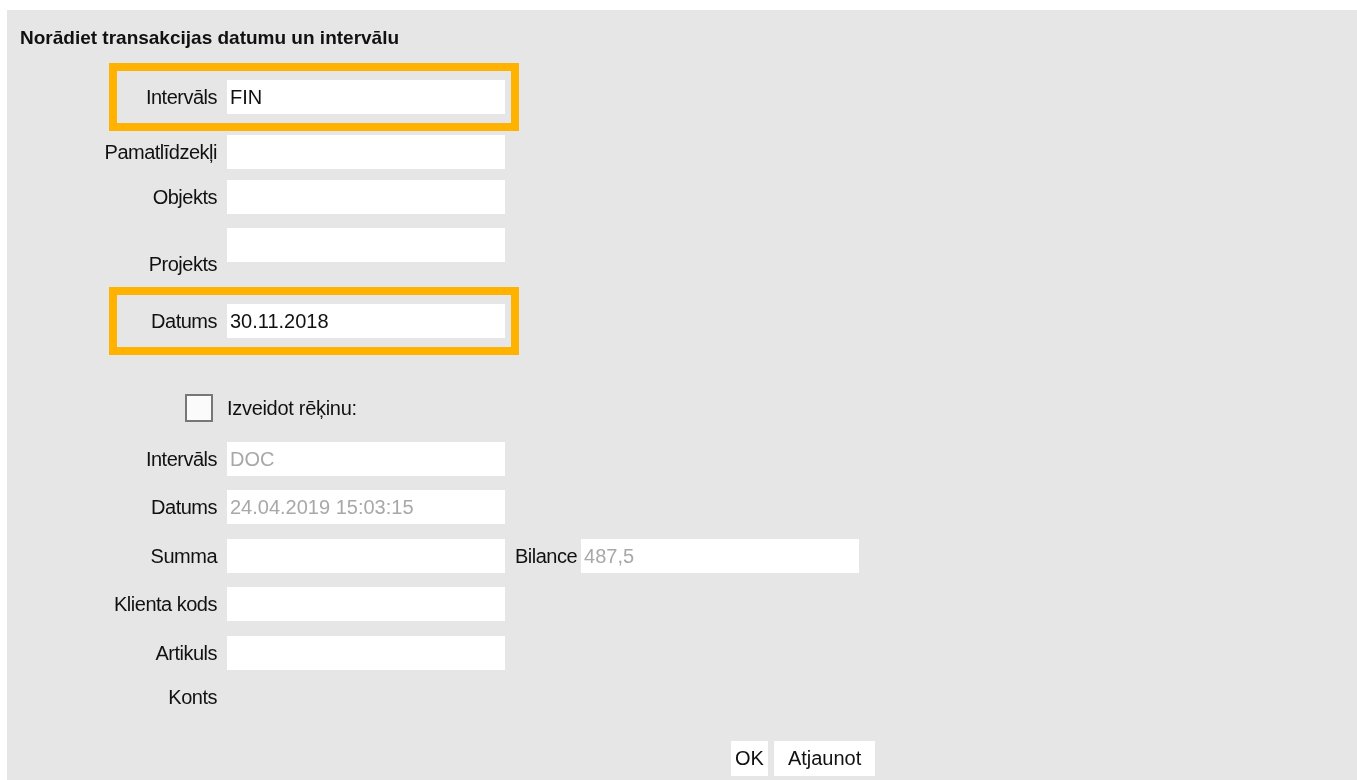  What do you see at coordinates (183, 556) in the screenshot?
I see `field-label: Summa` at bounding box center [183, 556].